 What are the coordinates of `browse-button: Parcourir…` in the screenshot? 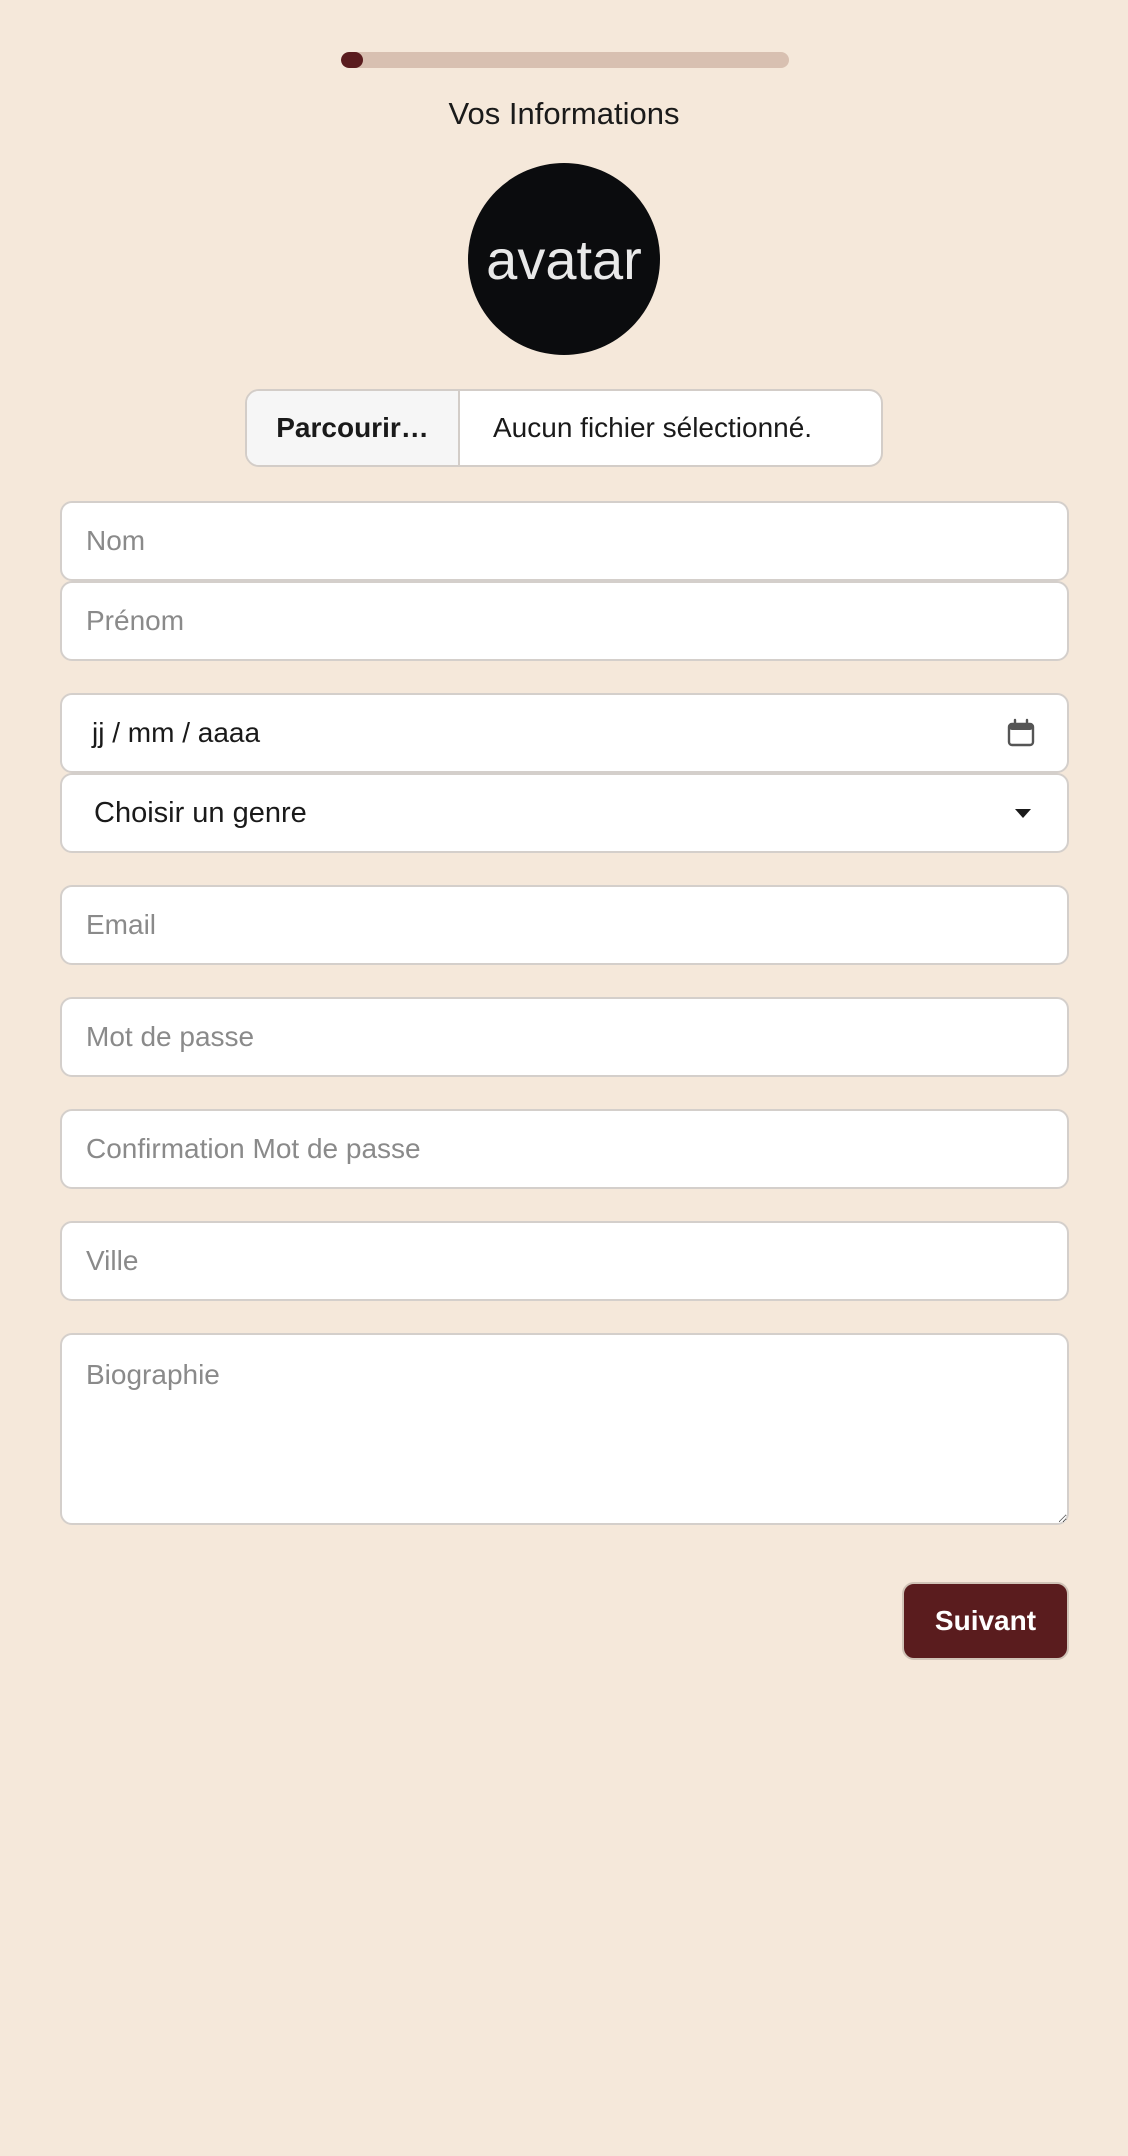 It's located at (353, 428).